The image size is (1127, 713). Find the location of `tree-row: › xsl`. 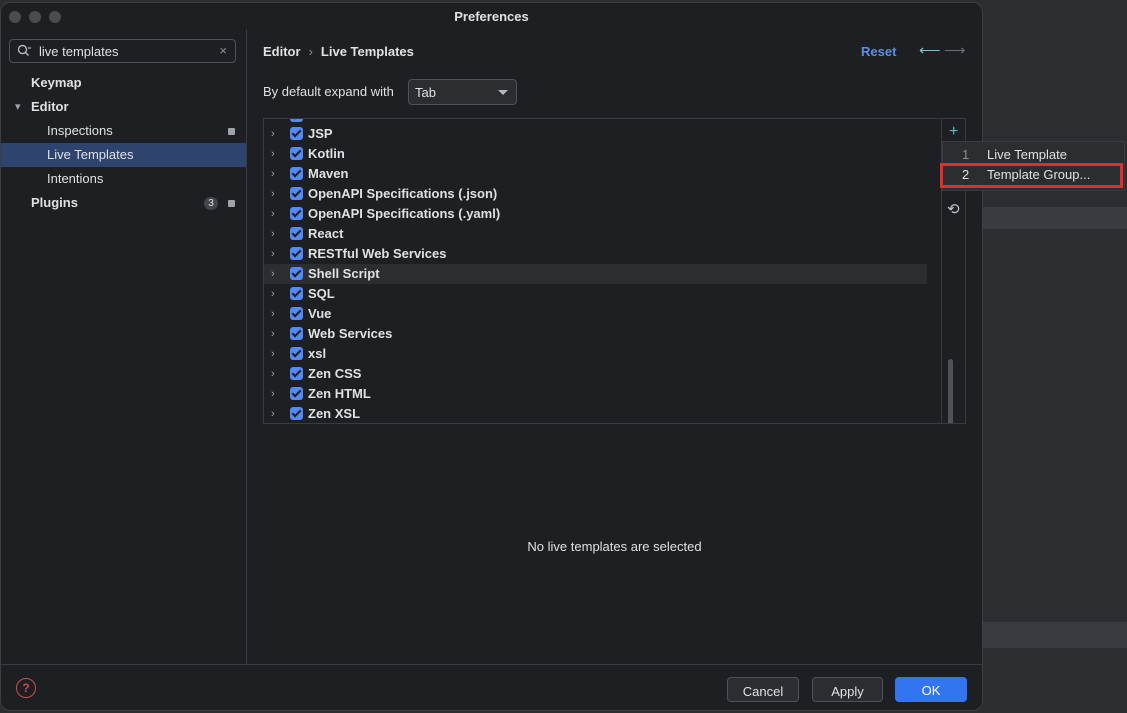

tree-row: › xsl is located at coordinates (595, 354).